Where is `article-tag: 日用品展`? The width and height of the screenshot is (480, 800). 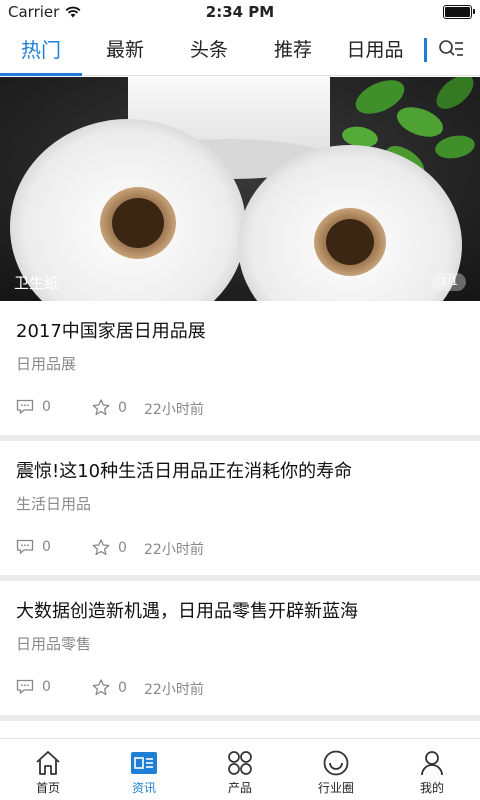
article-tag: 日用品展 is located at coordinates (46, 364).